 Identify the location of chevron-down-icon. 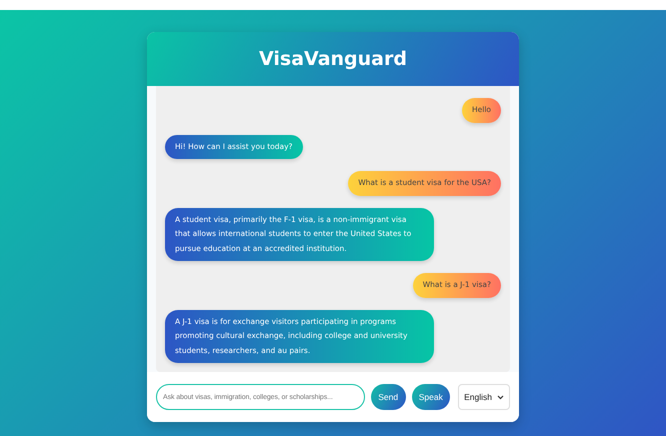
(500, 397).